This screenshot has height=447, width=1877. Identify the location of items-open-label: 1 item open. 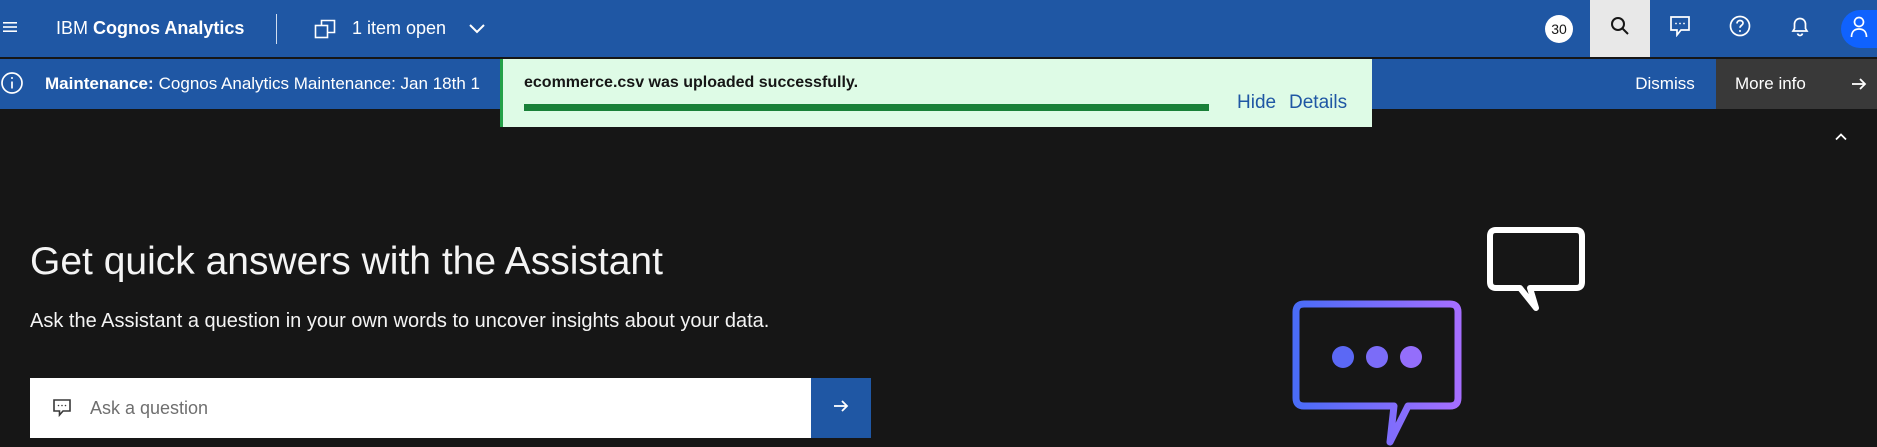
(399, 28).